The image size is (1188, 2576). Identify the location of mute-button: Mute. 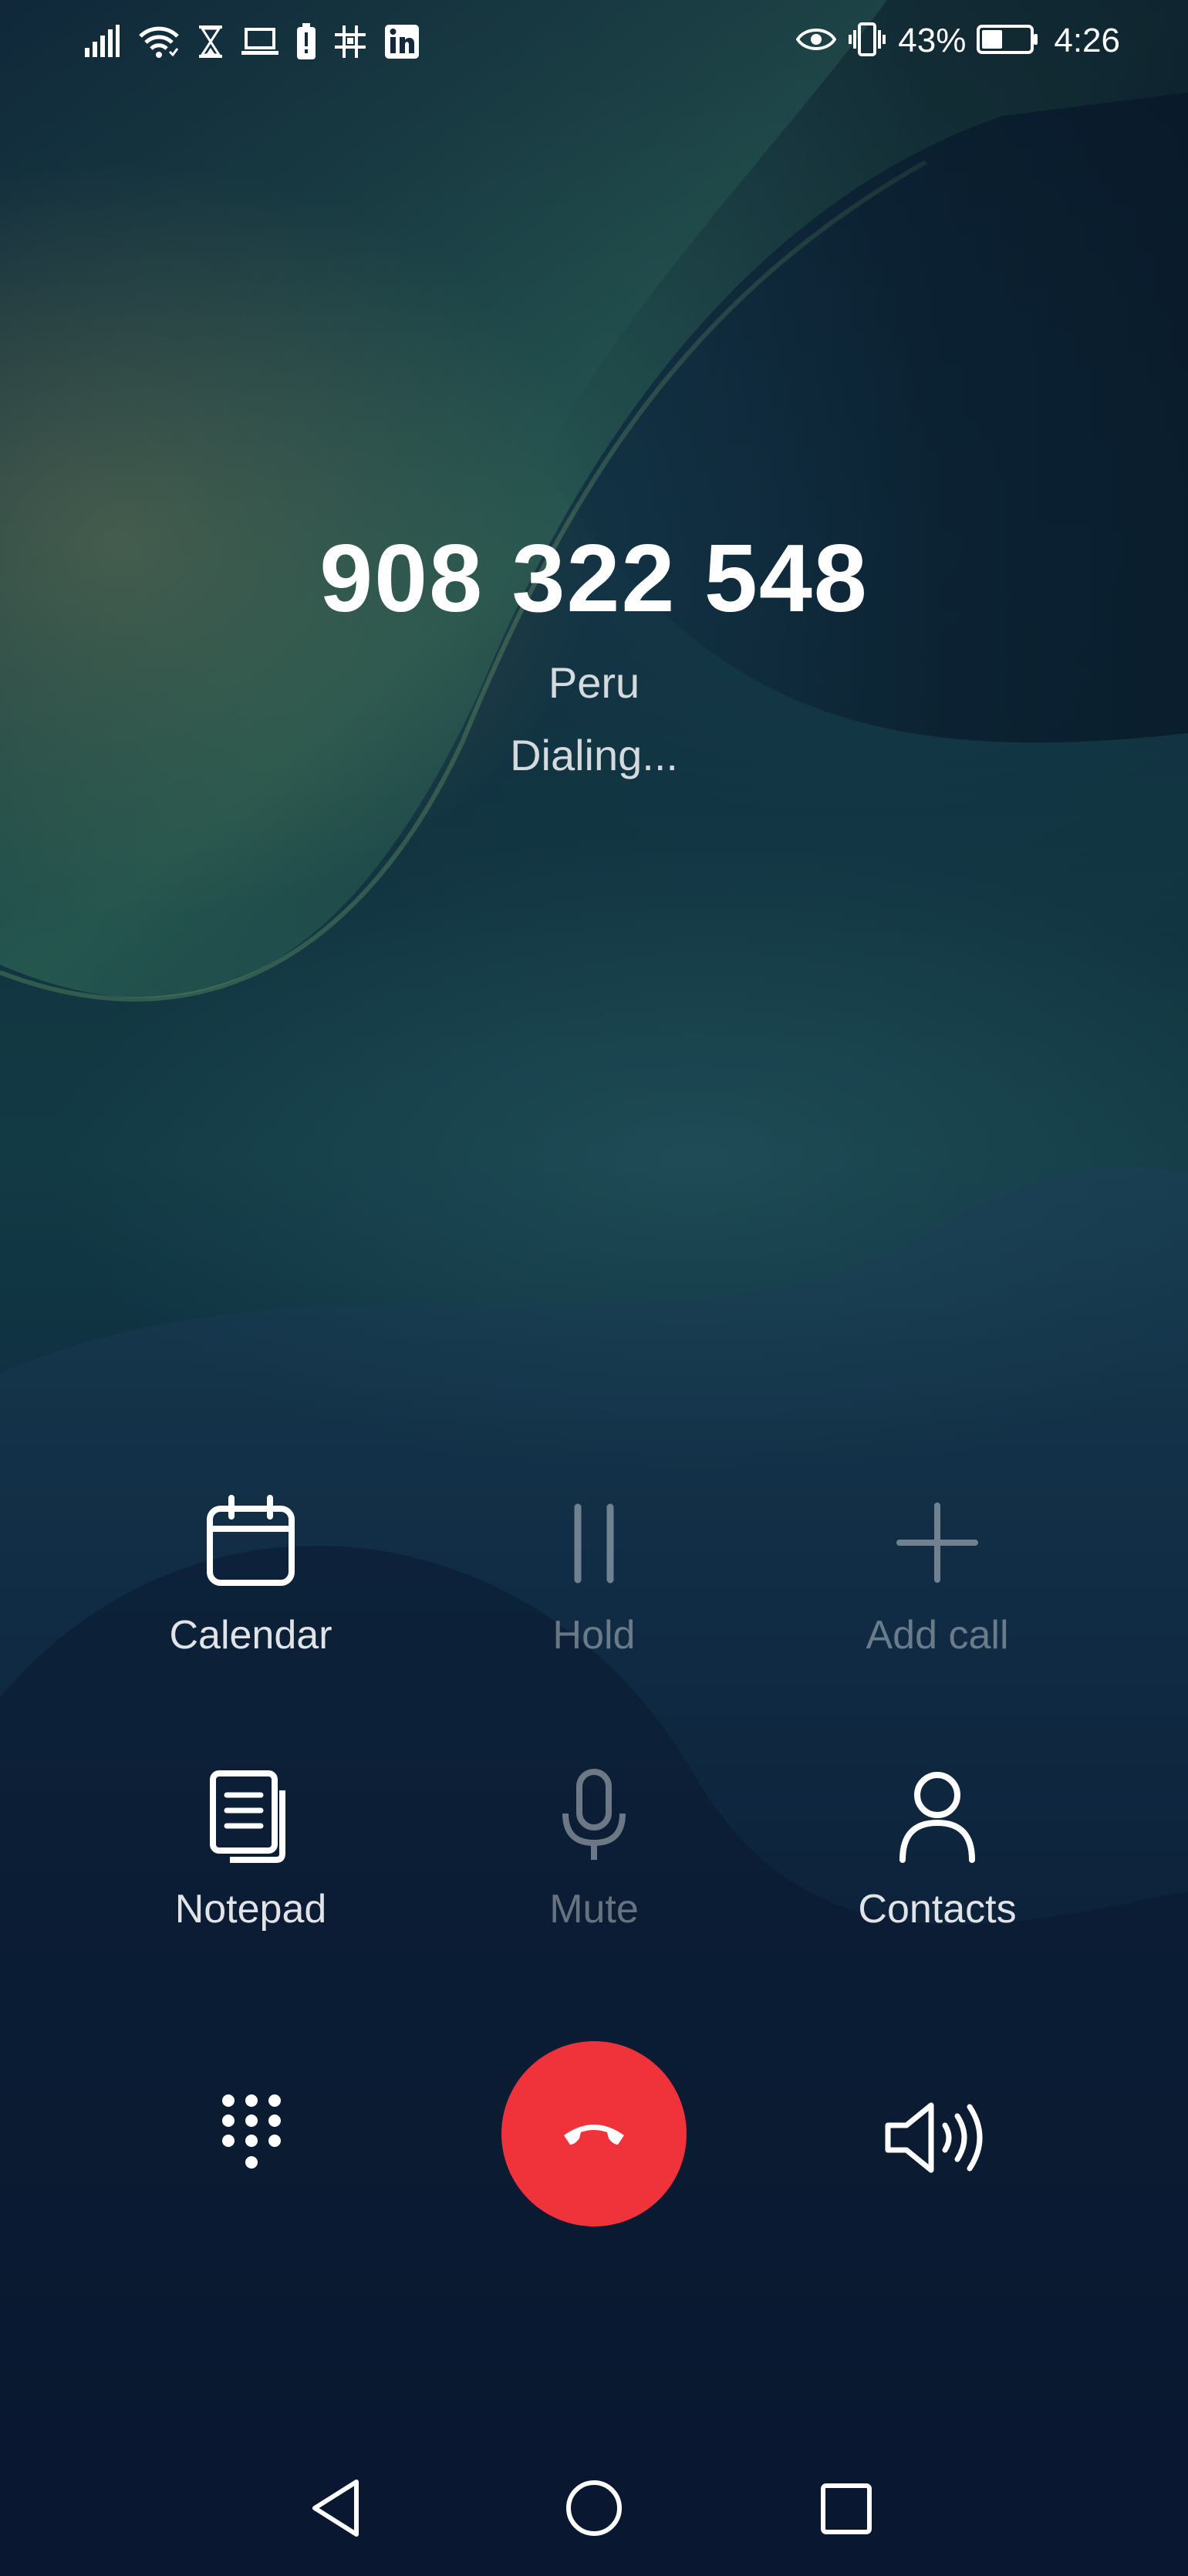
(594, 1850).